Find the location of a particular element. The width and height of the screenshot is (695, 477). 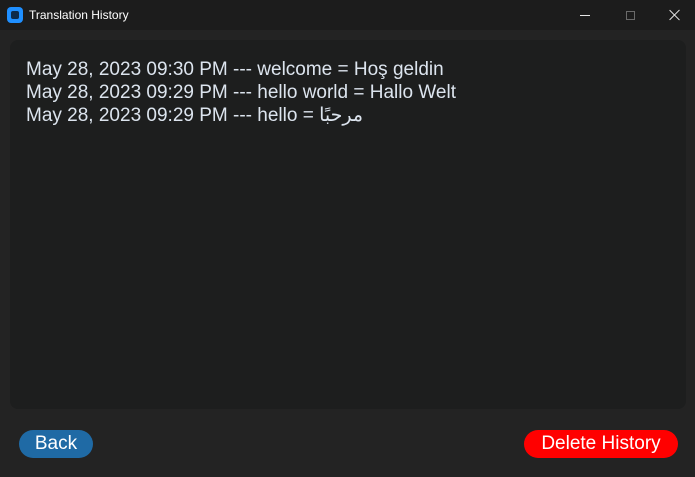

minimize-button is located at coordinates (585, 15).